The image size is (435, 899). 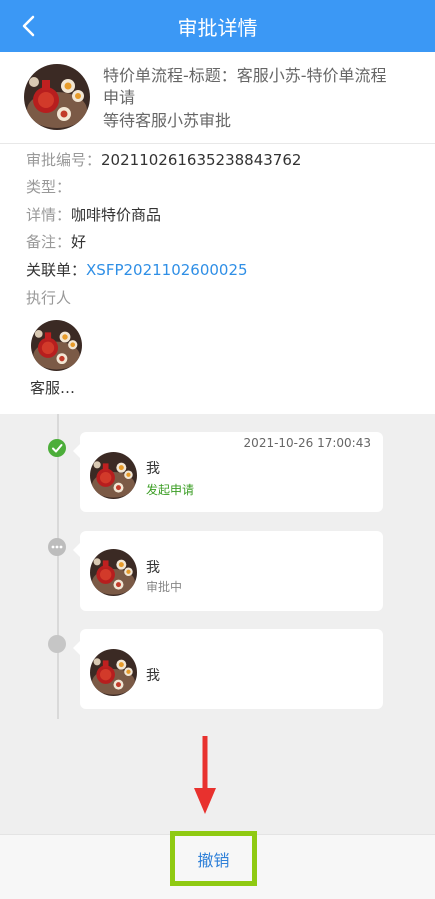 What do you see at coordinates (119, 97) in the screenshot?
I see `summary-title-continued: 申请` at bounding box center [119, 97].